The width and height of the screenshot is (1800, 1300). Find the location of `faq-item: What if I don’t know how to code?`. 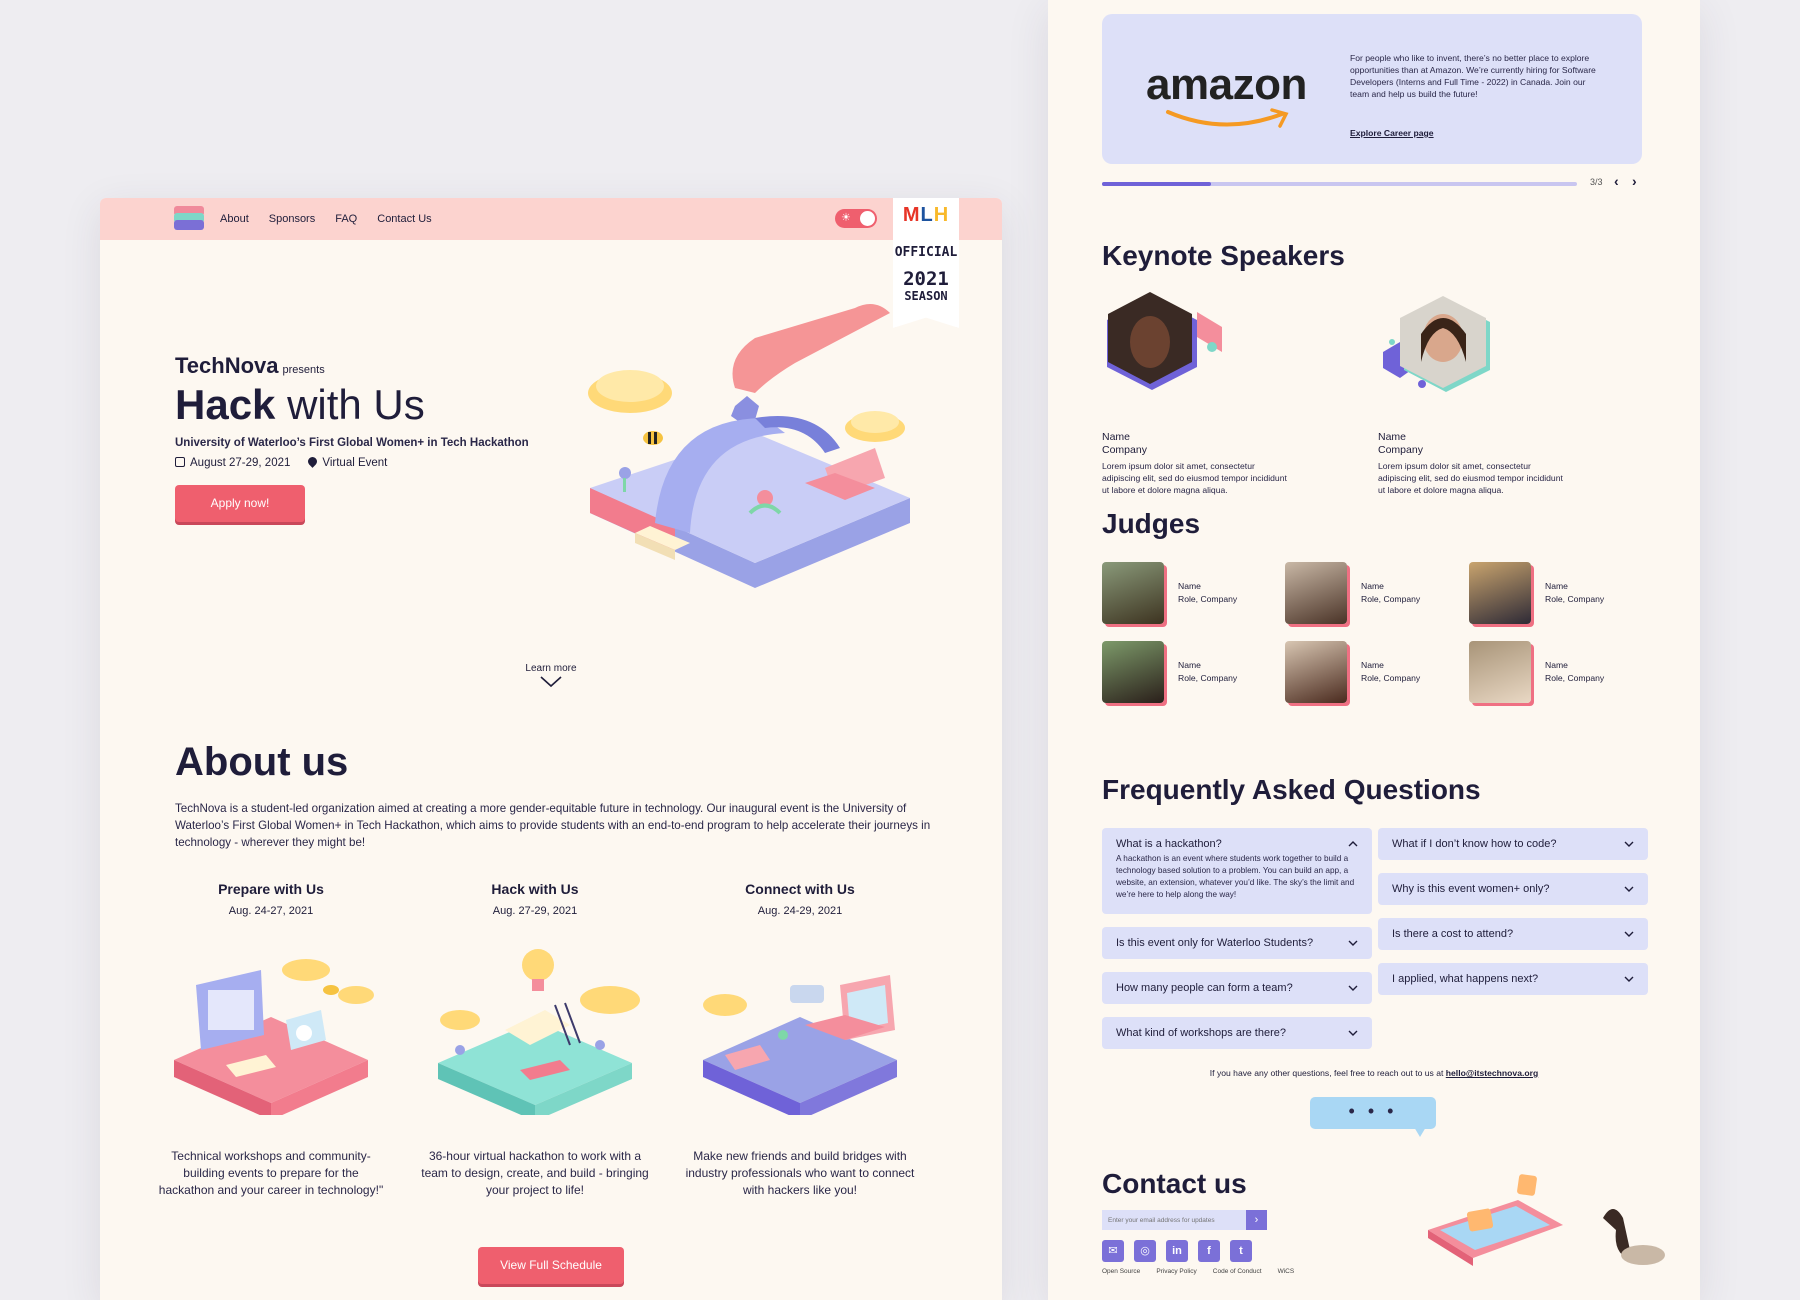

faq-item: What if I don’t know how to code? is located at coordinates (1513, 844).